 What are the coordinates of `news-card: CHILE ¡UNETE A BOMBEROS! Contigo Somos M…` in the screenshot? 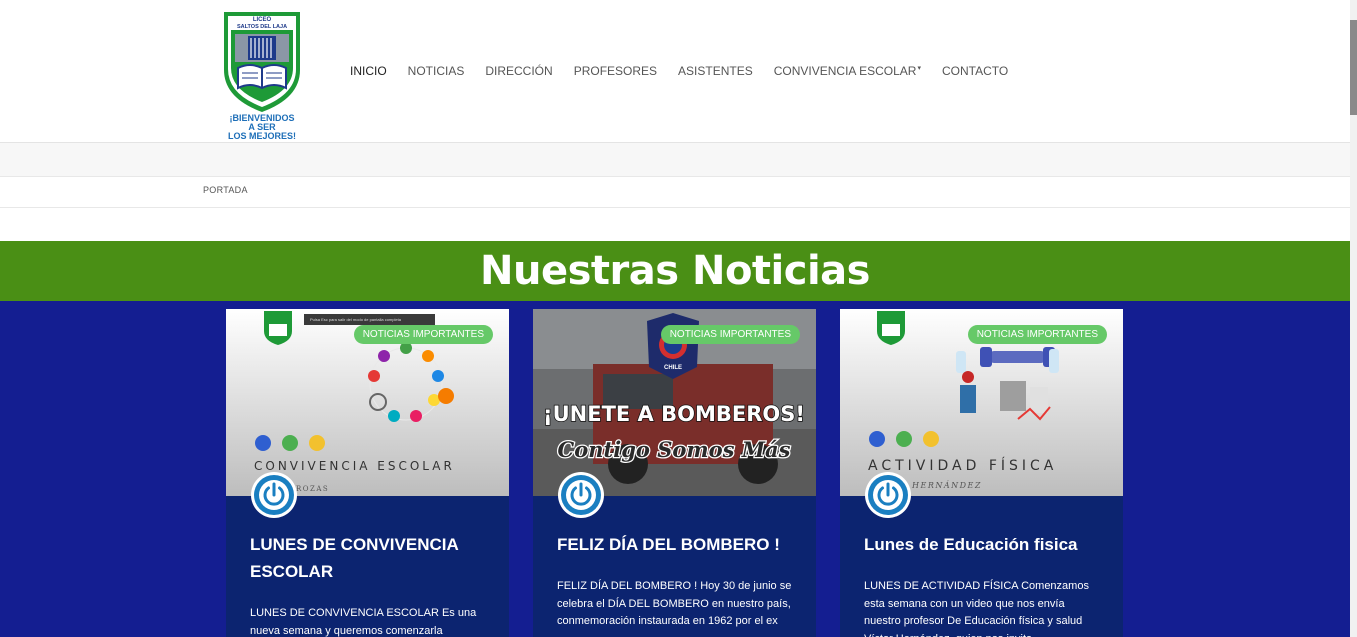 It's located at (674, 473).